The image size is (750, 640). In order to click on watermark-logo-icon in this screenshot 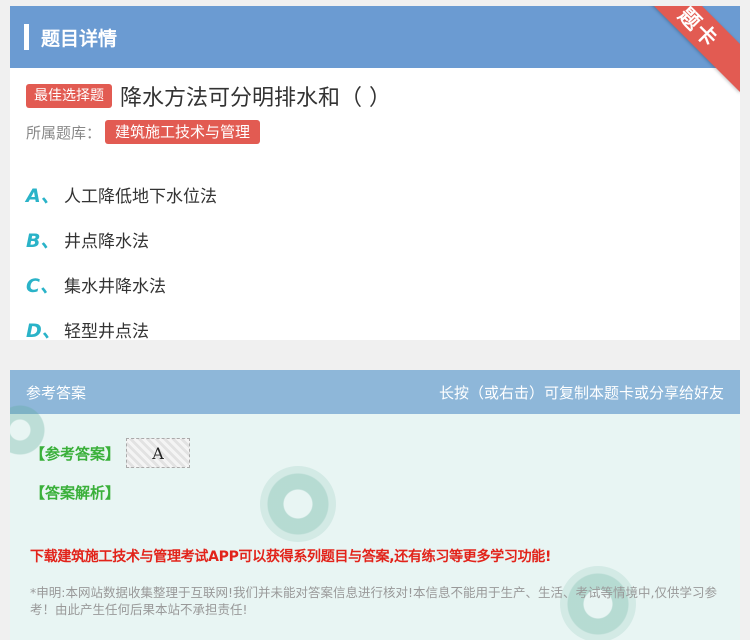, I will do `click(298, 504)`.